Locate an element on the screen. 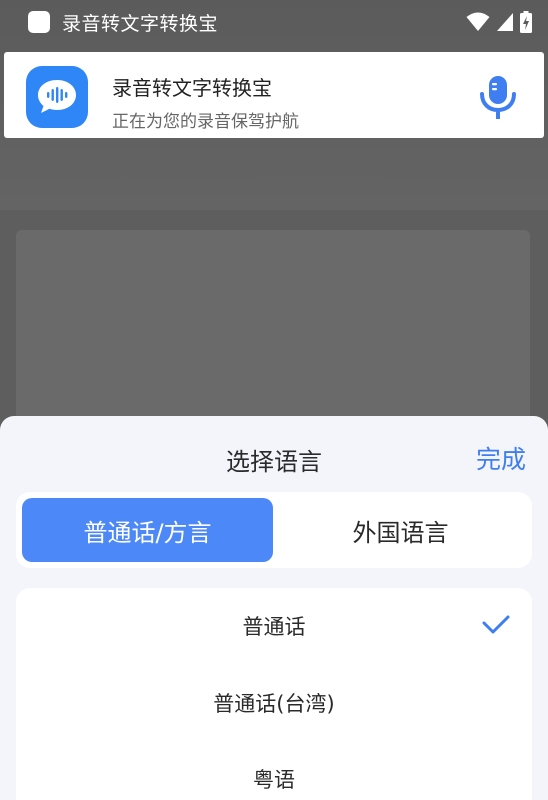 The width and height of the screenshot is (548, 800). checkmark-icon is located at coordinates (496, 628).